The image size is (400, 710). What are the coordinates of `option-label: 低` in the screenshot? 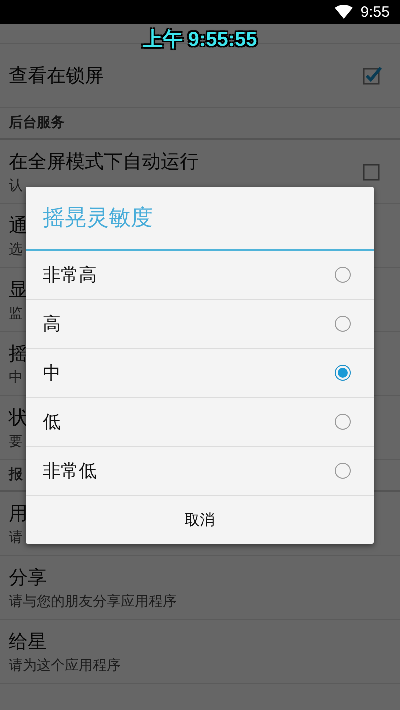 It's located at (52, 422).